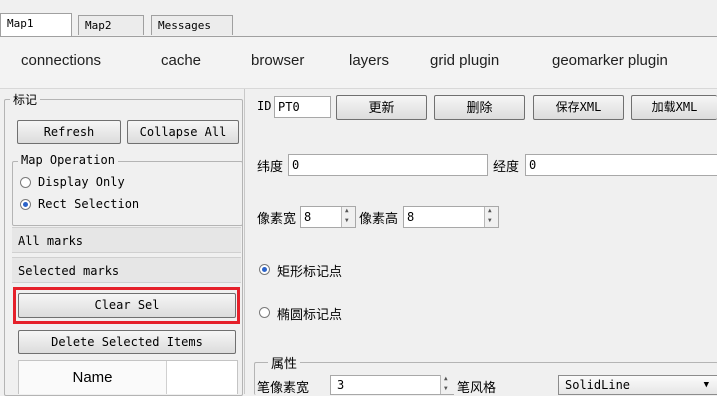  I want to click on pen-width-spin-arrows, so click(447, 384).